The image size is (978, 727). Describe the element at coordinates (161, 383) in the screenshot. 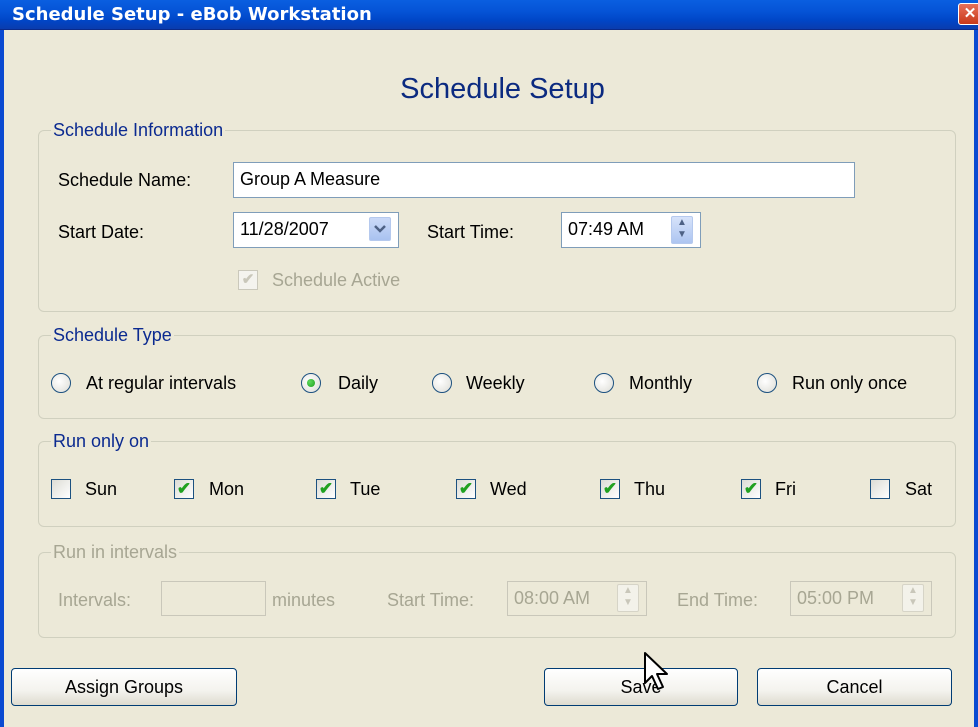

I see `radio-label-at-regular-intervals: At regular intervals` at that location.